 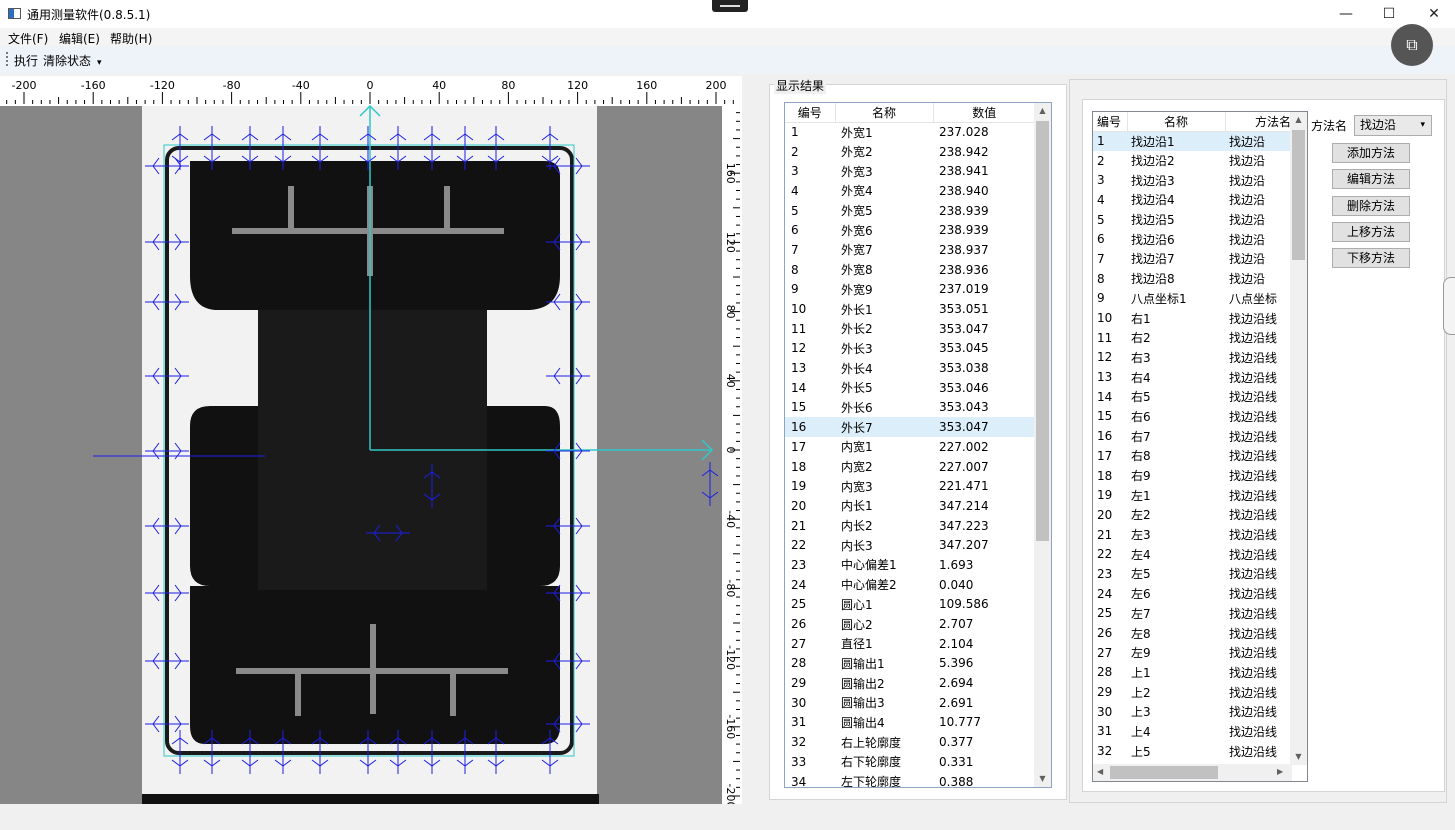 I want to click on side-panel-tab, so click(x=1449, y=306).